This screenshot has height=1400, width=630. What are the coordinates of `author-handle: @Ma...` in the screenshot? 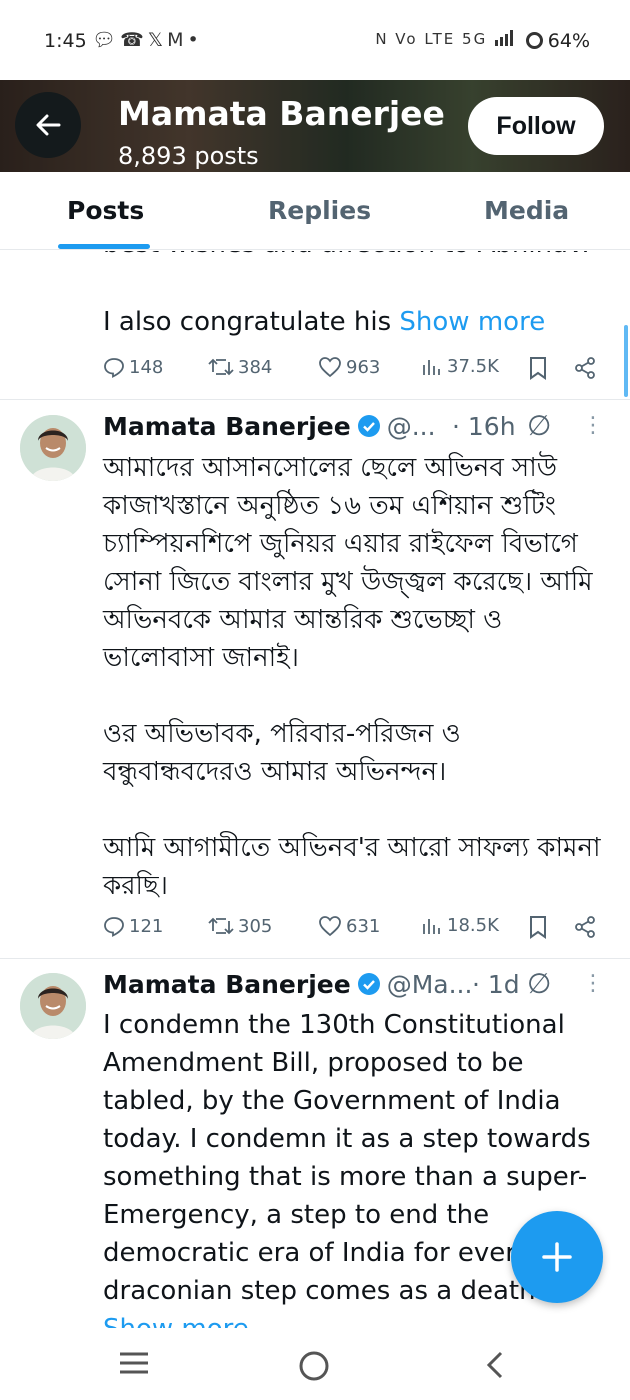 It's located at (430, 984).